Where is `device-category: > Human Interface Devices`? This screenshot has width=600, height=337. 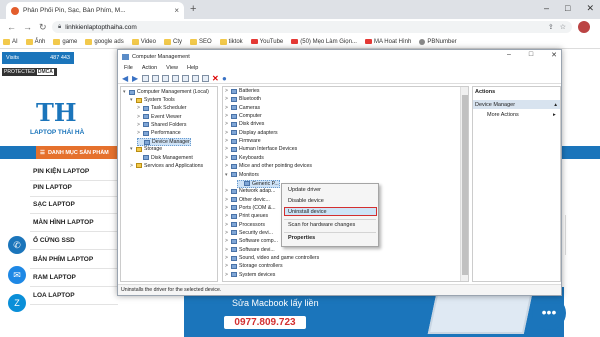 device-category: > Human Interface Devices is located at coordinates (261, 149).